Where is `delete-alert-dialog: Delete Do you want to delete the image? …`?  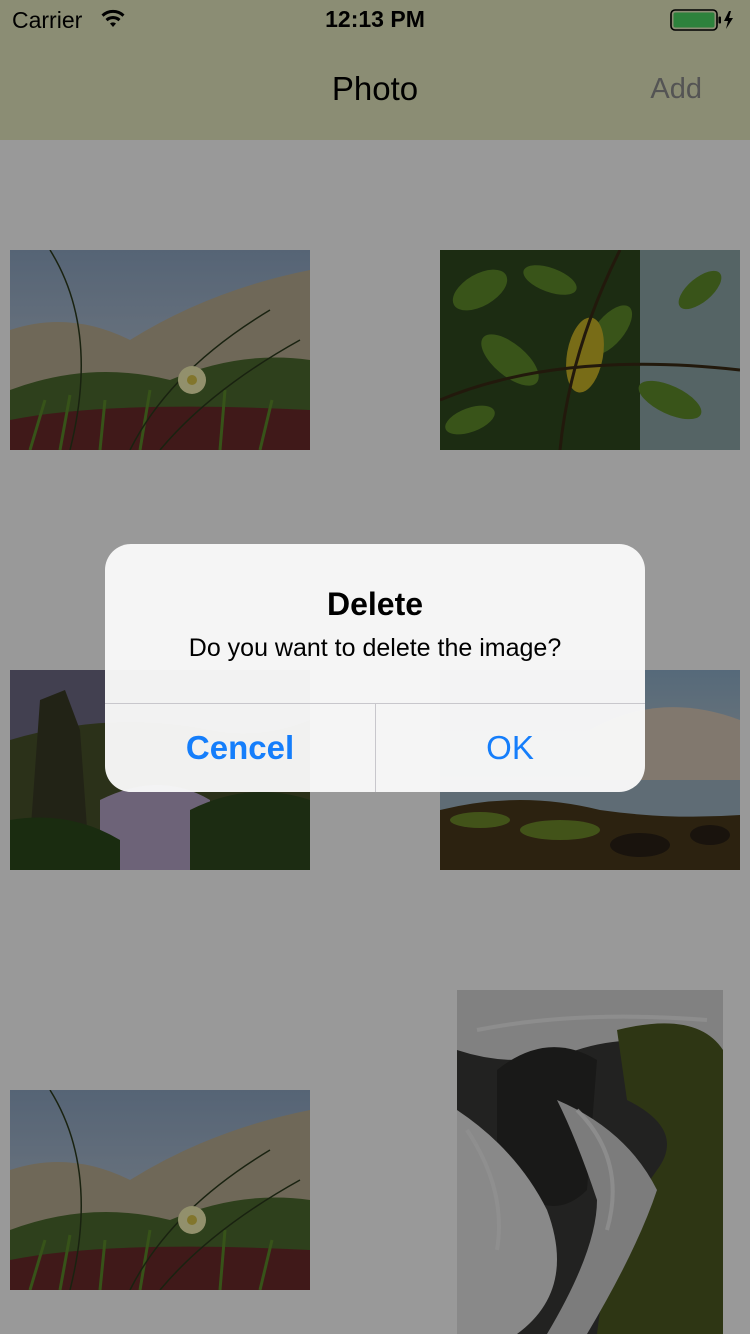
delete-alert-dialog: Delete Do you want to delete the image? … is located at coordinates (375, 668).